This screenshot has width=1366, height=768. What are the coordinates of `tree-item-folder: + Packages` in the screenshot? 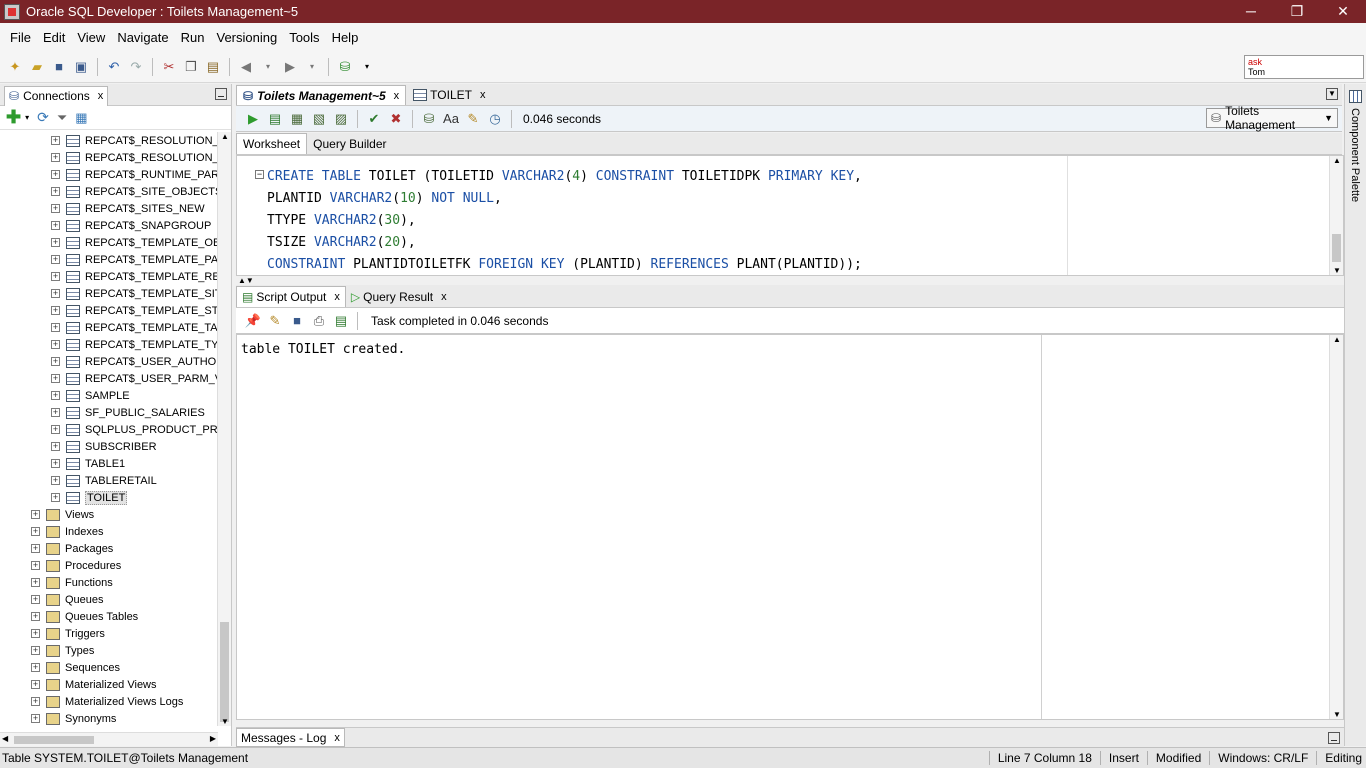 It's located at (109, 548).